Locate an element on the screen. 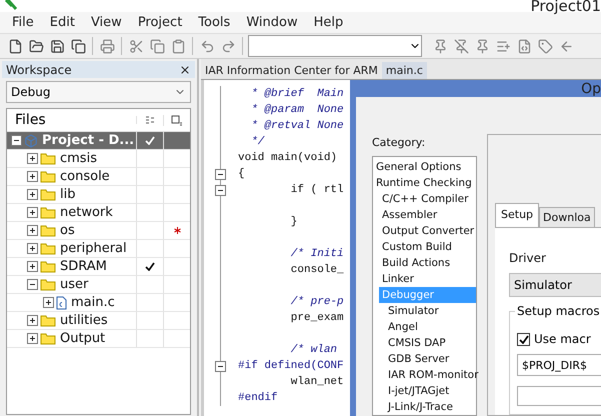  input-field is located at coordinates (559, 396).